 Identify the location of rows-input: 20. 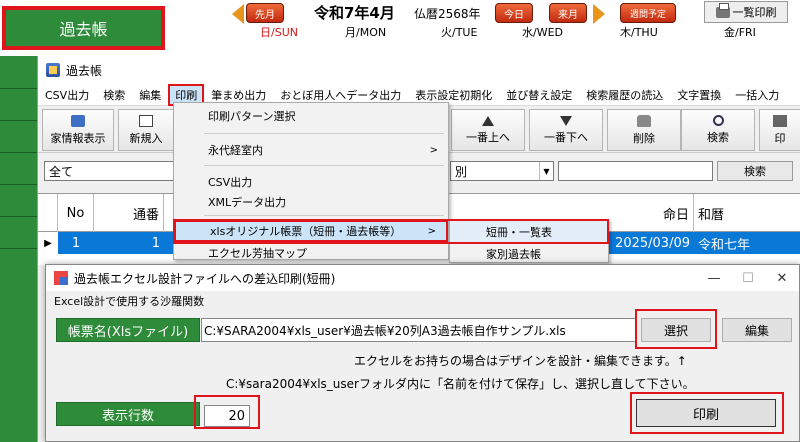
(227, 416).